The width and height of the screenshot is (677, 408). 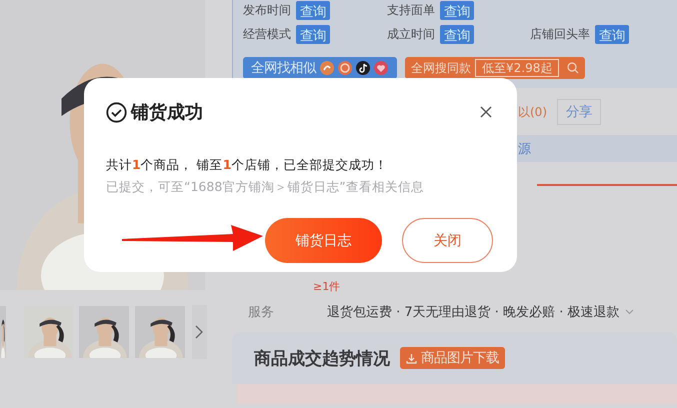 I want to click on field-label: 支持面单, so click(x=411, y=10).